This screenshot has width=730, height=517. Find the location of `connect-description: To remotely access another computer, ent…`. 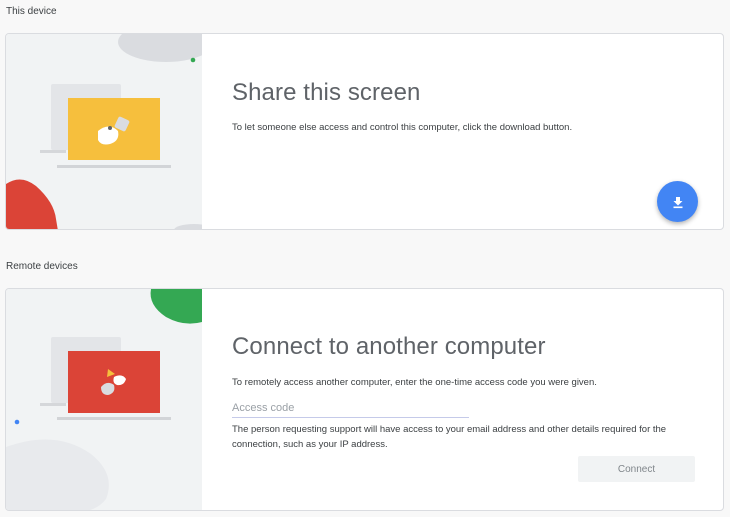

connect-description: To remotely access another computer, ent… is located at coordinates (414, 382).